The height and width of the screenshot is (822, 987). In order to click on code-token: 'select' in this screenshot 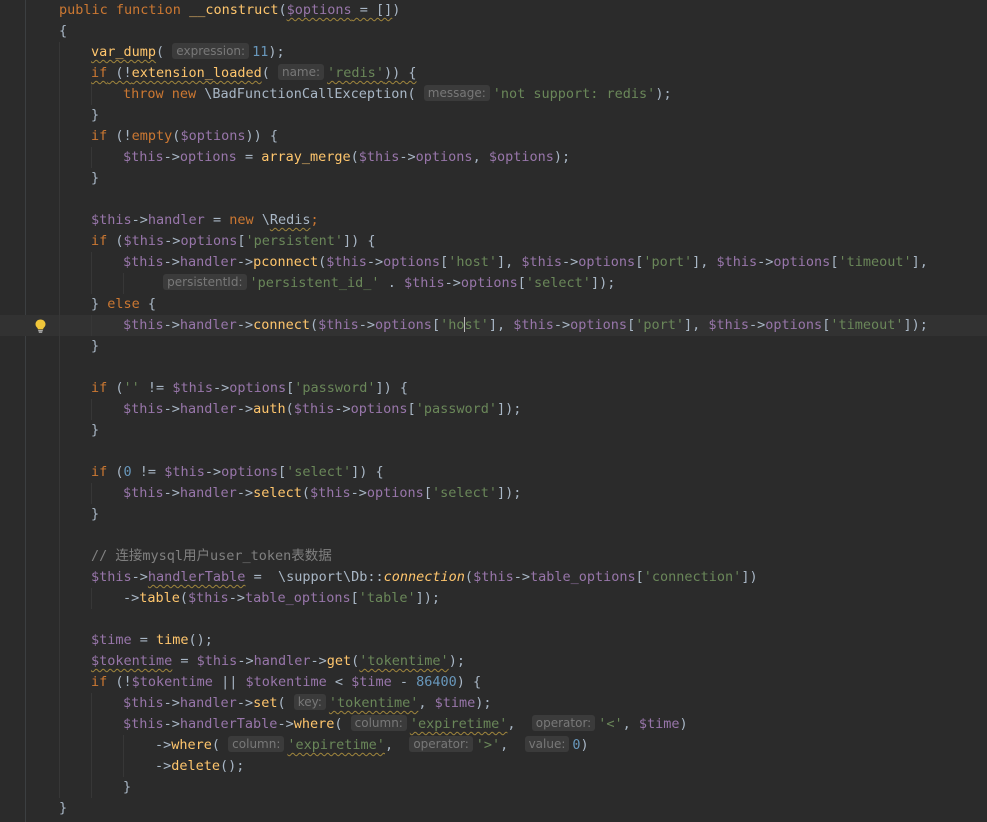, I will do `click(319, 472)`.